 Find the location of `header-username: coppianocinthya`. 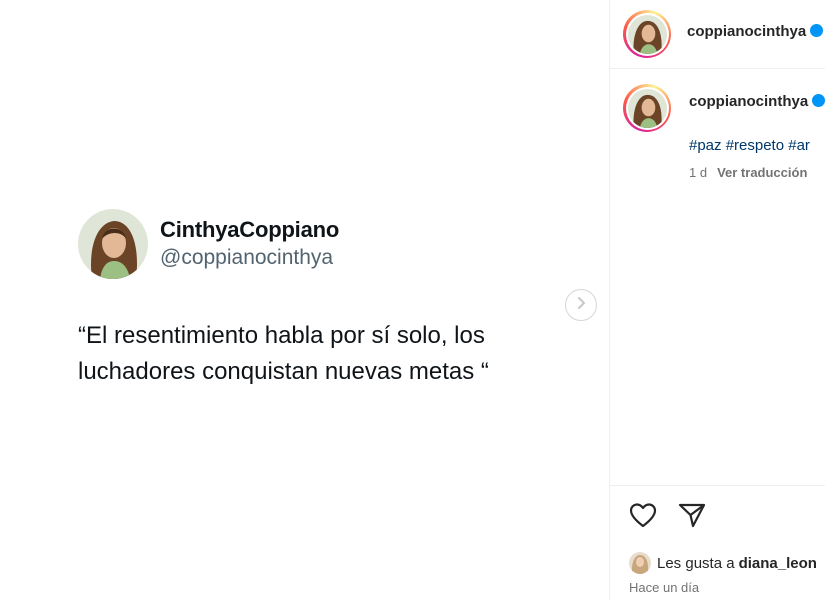

header-username: coppianocinthya is located at coordinates (755, 31).